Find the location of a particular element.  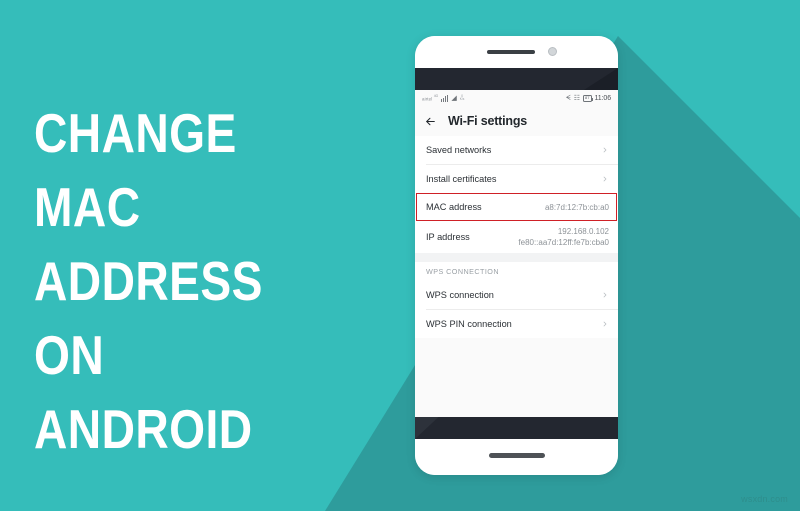

data-rate-unit: K/s is located at coordinates (462, 99).